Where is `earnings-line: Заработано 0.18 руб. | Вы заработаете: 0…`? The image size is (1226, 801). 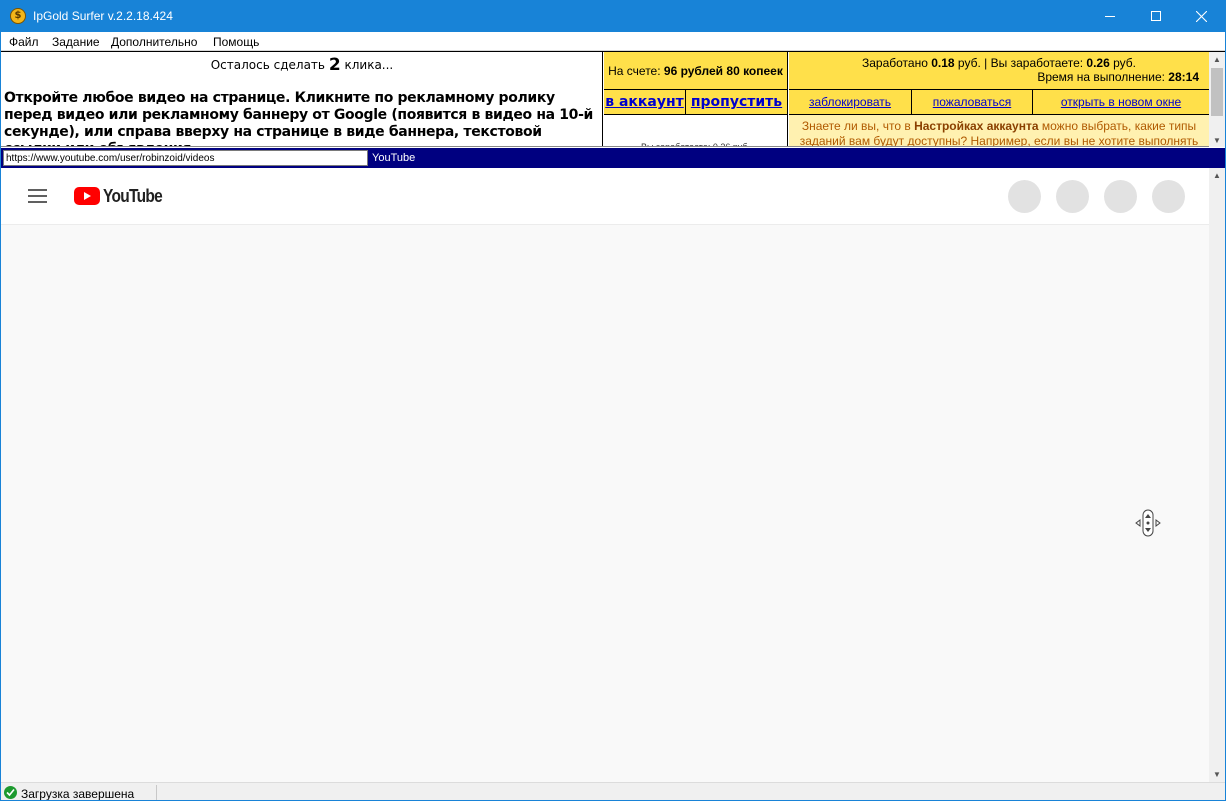
earnings-line: Заработано 0.18 руб. | Вы заработаете: 0… is located at coordinates (999, 63).